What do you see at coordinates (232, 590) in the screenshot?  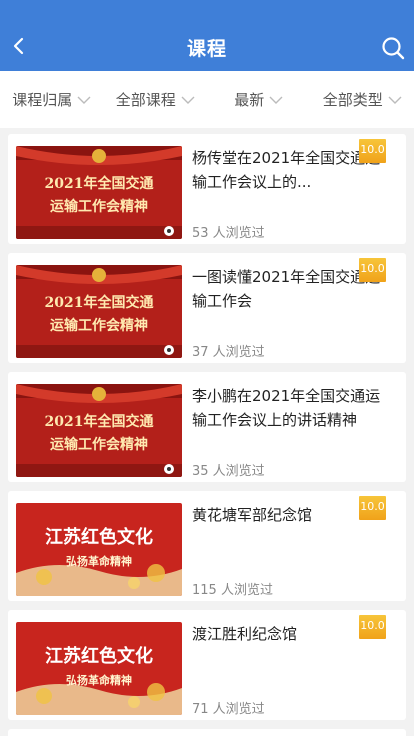 I see `course-views: 115 人浏览过` at bounding box center [232, 590].